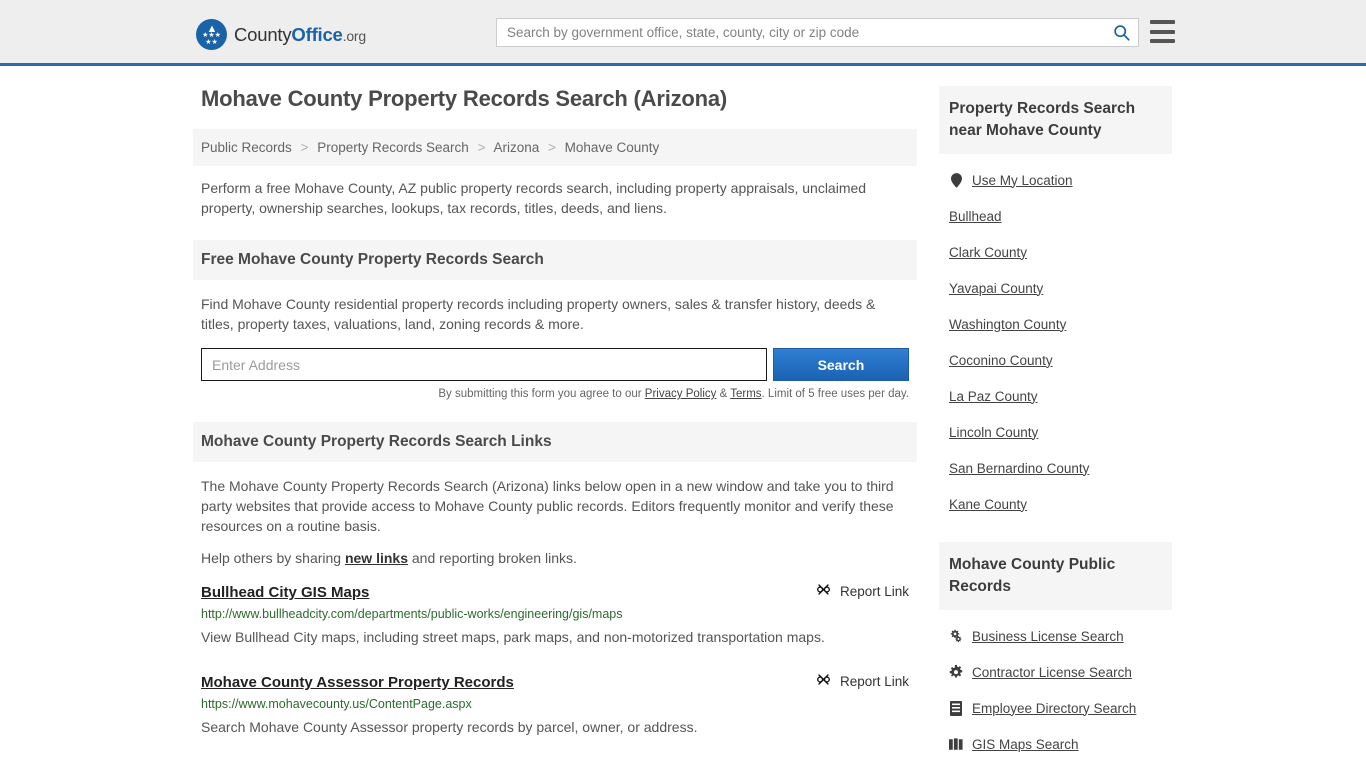 This screenshot has width=1366, height=768. Describe the element at coordinates (1055, 576) in the screenshot. I see `sidebar-public-records-heading: Mohave County Public Records` at that location.